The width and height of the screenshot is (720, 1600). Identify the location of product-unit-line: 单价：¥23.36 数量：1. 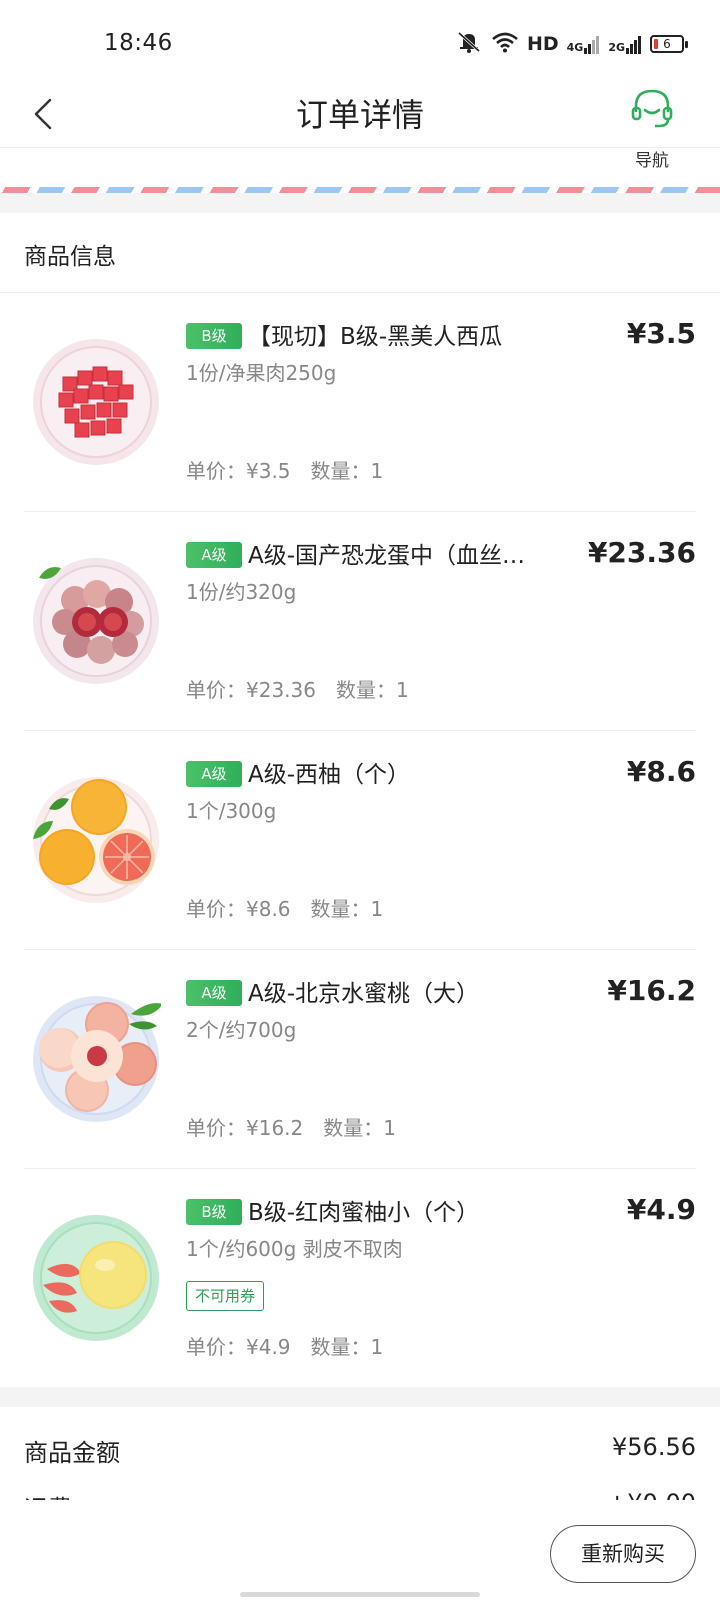
(297, 688).